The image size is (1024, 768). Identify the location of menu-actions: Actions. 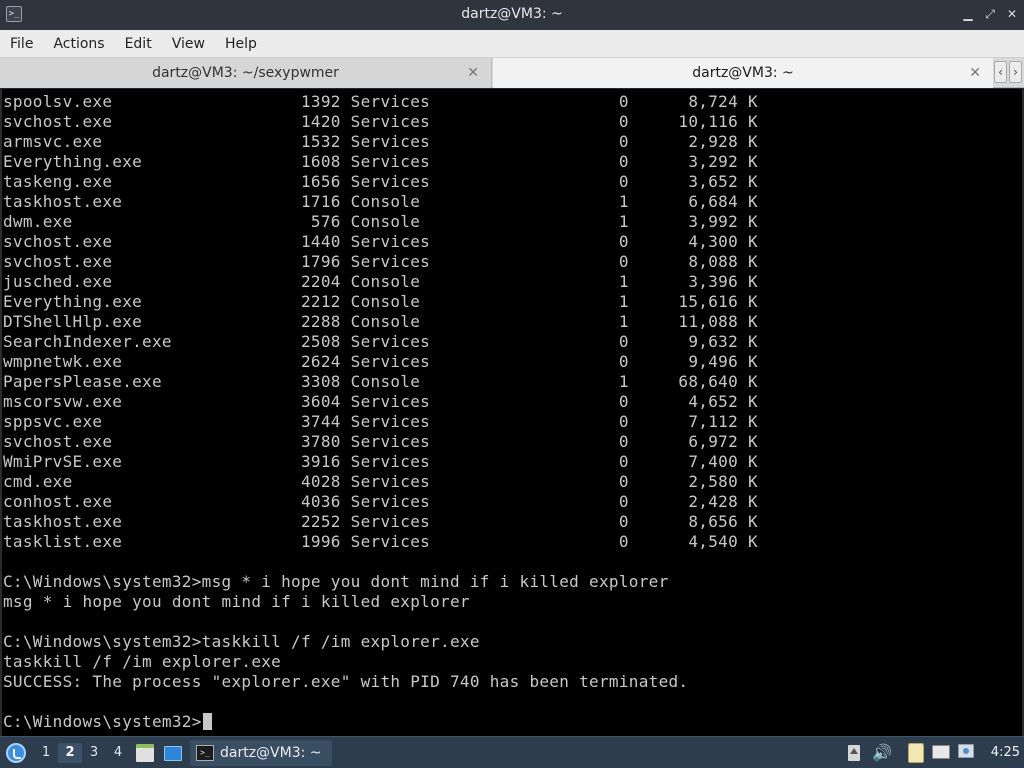
(78, 44).